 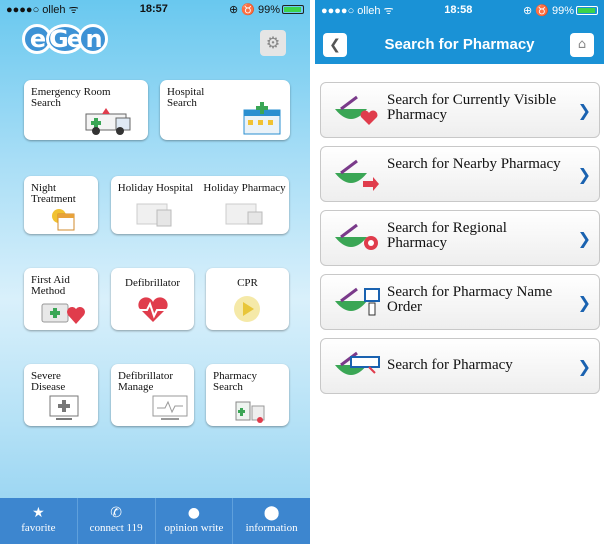 What do you see at coordinates (470, 299) in the screenshot?
I see `item-label: Search for Pharmacy Name Order` at bounding box center [470, 299].